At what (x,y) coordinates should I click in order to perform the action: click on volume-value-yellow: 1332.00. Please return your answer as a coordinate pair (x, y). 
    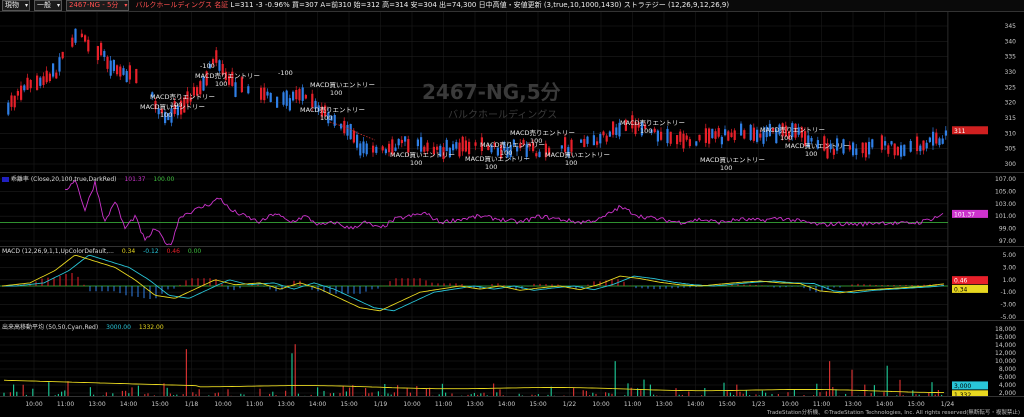
    Looking at the image, I should click on (151, 327).